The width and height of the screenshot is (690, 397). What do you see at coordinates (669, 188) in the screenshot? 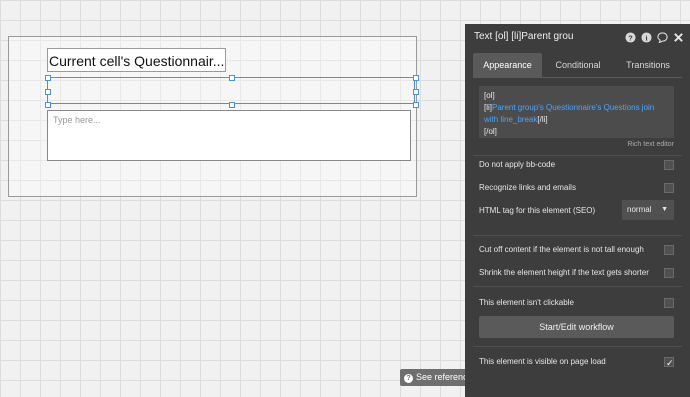
I see `links-checkbox` at bounding box center [669, 188].